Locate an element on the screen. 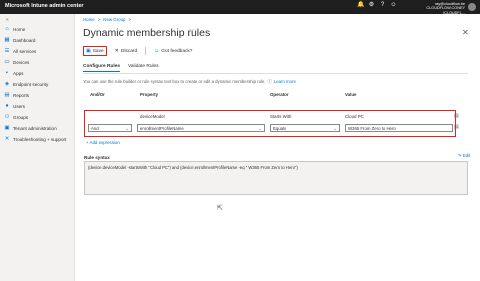 This screenshot has height=281, width=480. sidebar-item-all-services: ☰ All services is located at coordinates (20, 51).